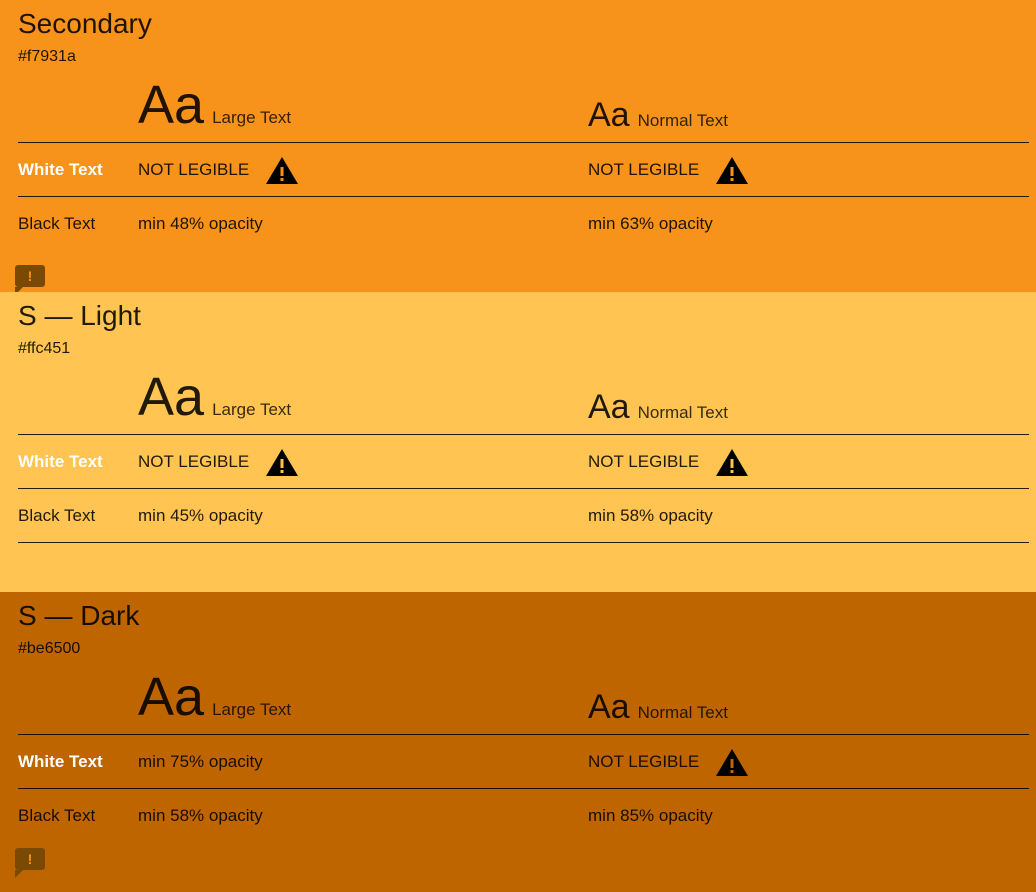 This screenshot has width=1036, height=892. What do you see at coordinates (79, 315) in the screenshot?
I see `panel-title: S — Light` at bounding box center [79, 315].